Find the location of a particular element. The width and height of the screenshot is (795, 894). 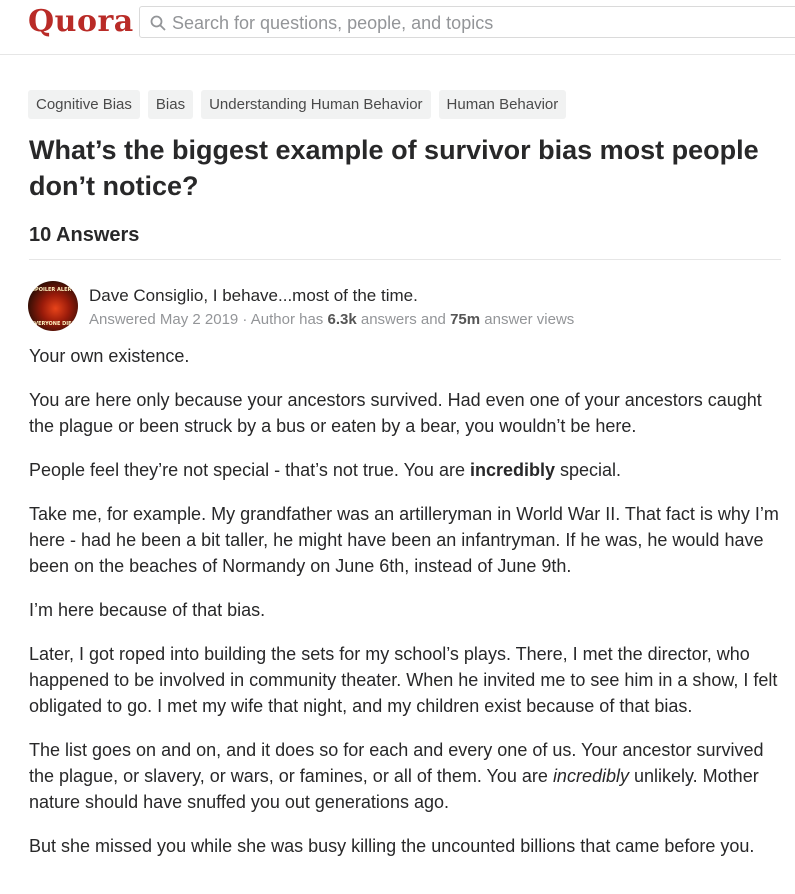

search-icon is located at coordinates (158, 23).